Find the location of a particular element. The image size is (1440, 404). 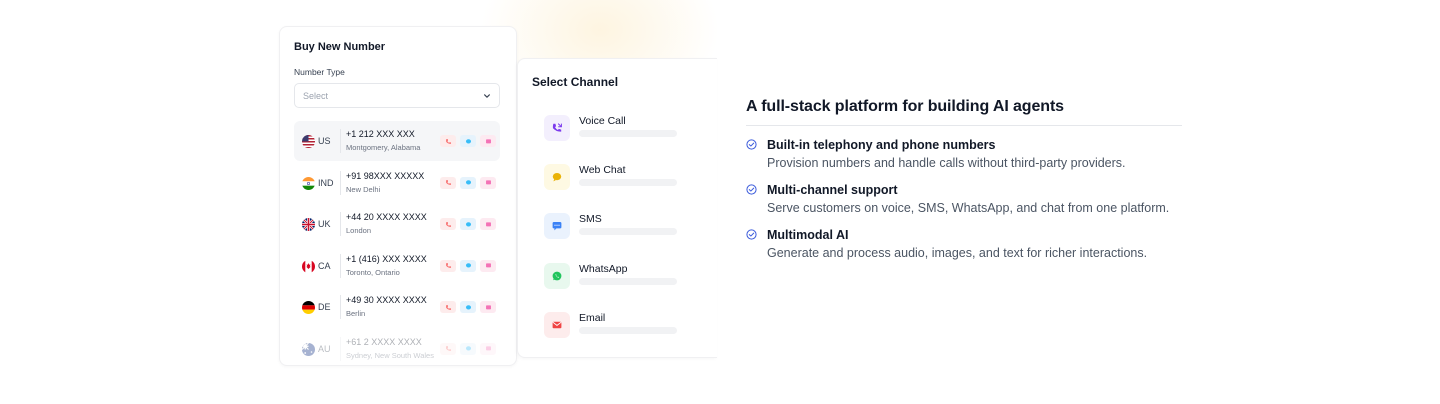

chevron-down-icon is located at coordinates (487, 95).